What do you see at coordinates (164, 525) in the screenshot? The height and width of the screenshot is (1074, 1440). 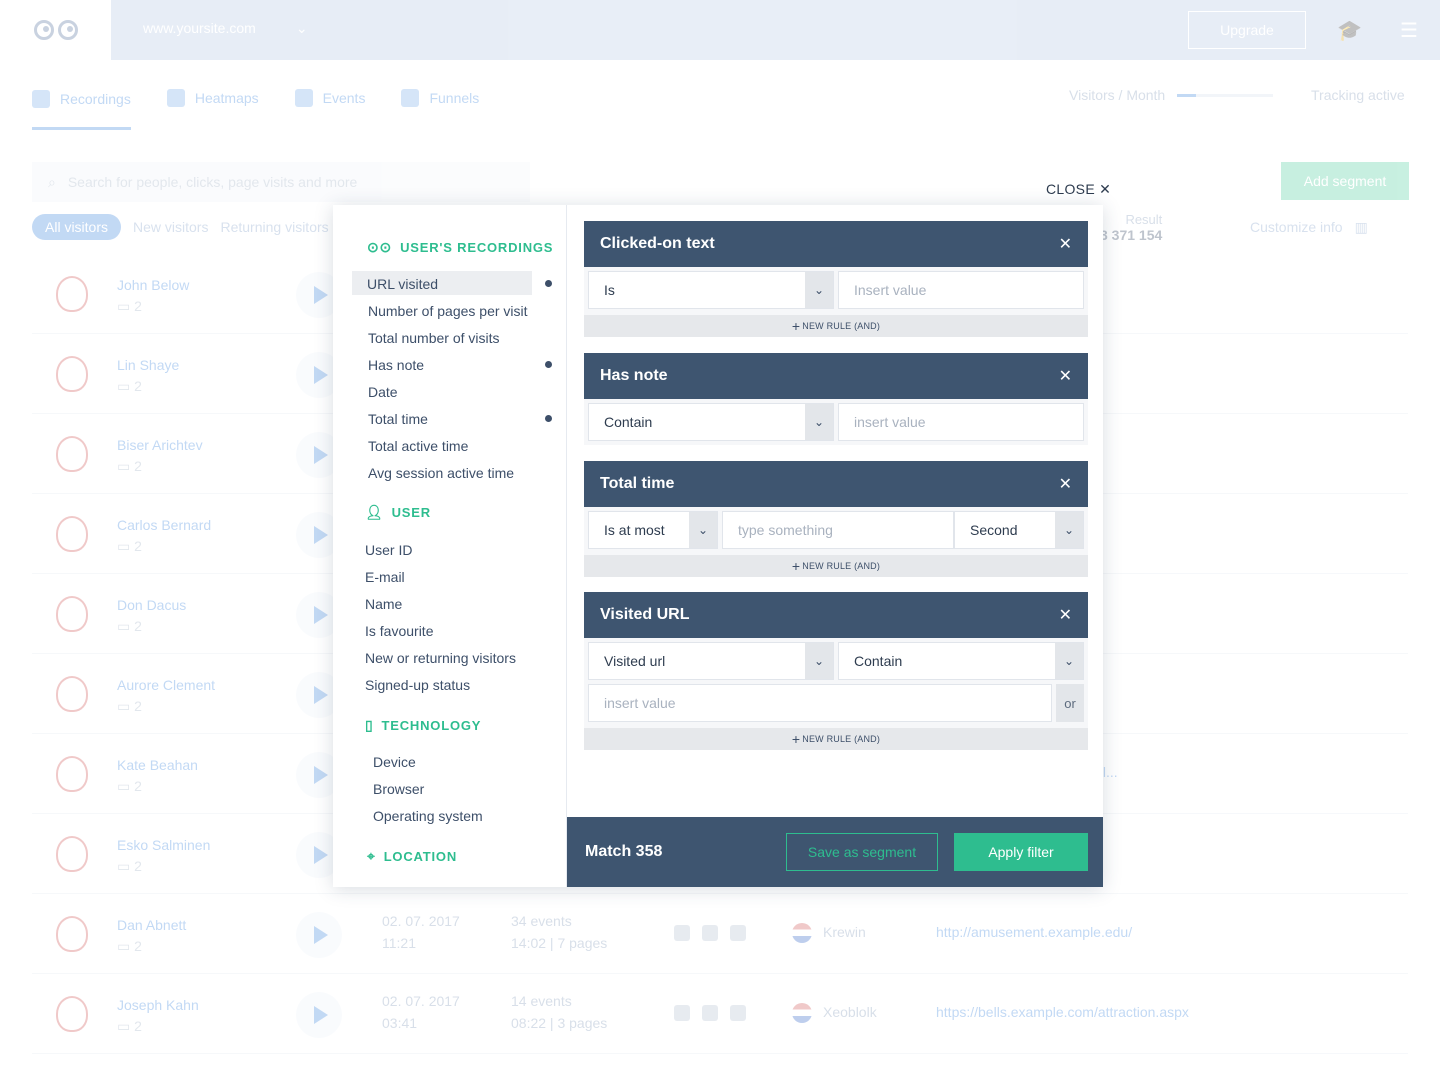 I see `user-name: Carlos Bernard` at bounding box center [164, 525].